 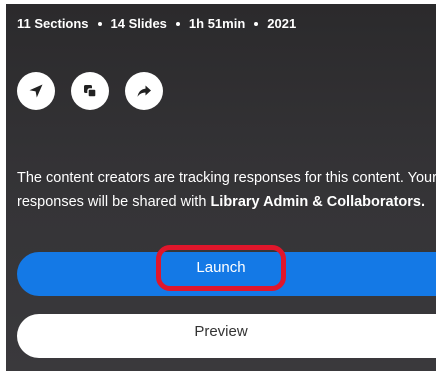 I want to click on copy-button, so click(x=90, y=91).